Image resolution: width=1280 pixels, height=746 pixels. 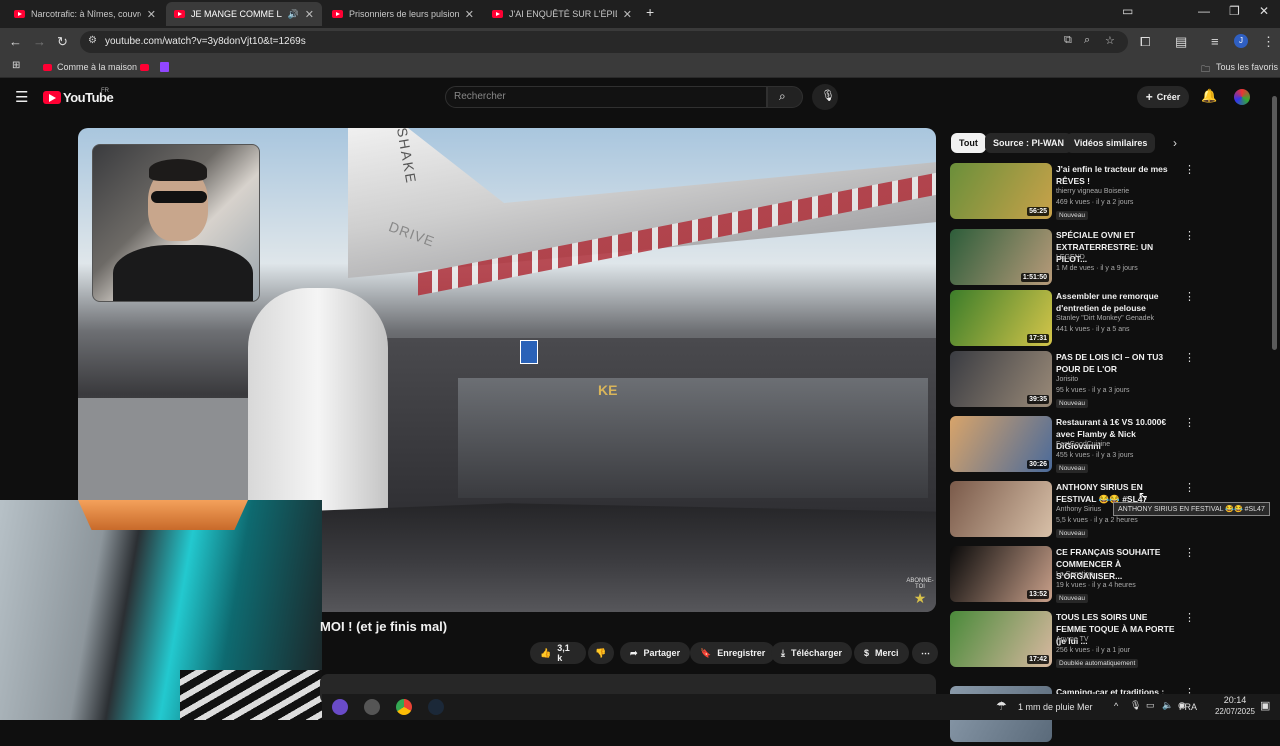 What do you see at coordinates (1188, 707) in the screenshot?
I see `lang-indicator: FRA` at bounding box center [1188, 707].